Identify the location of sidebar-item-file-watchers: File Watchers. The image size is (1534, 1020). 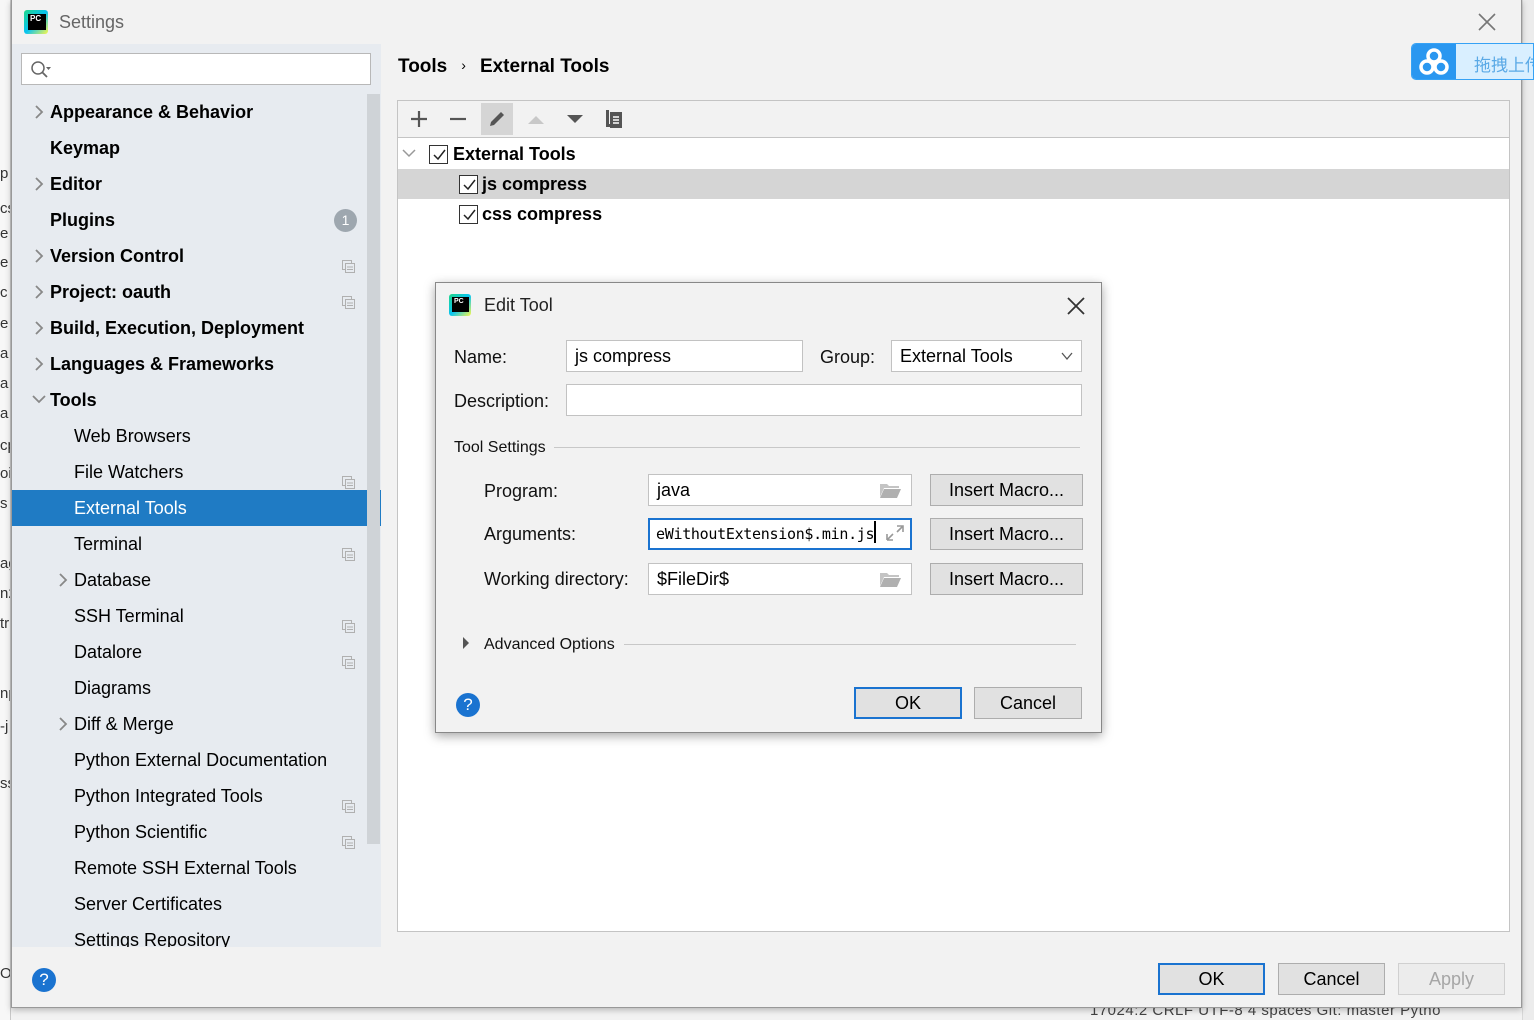
(196, 472).